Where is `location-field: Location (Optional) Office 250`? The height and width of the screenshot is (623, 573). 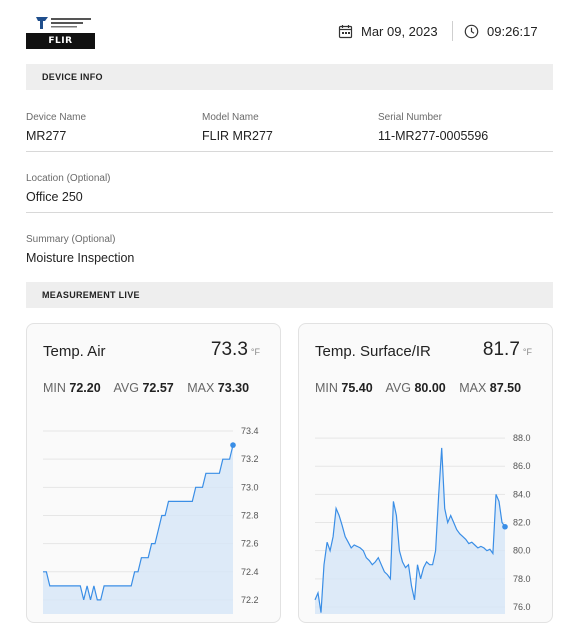 location-field: Location (Optional) Office 250 is located at coordinates (68, 189).